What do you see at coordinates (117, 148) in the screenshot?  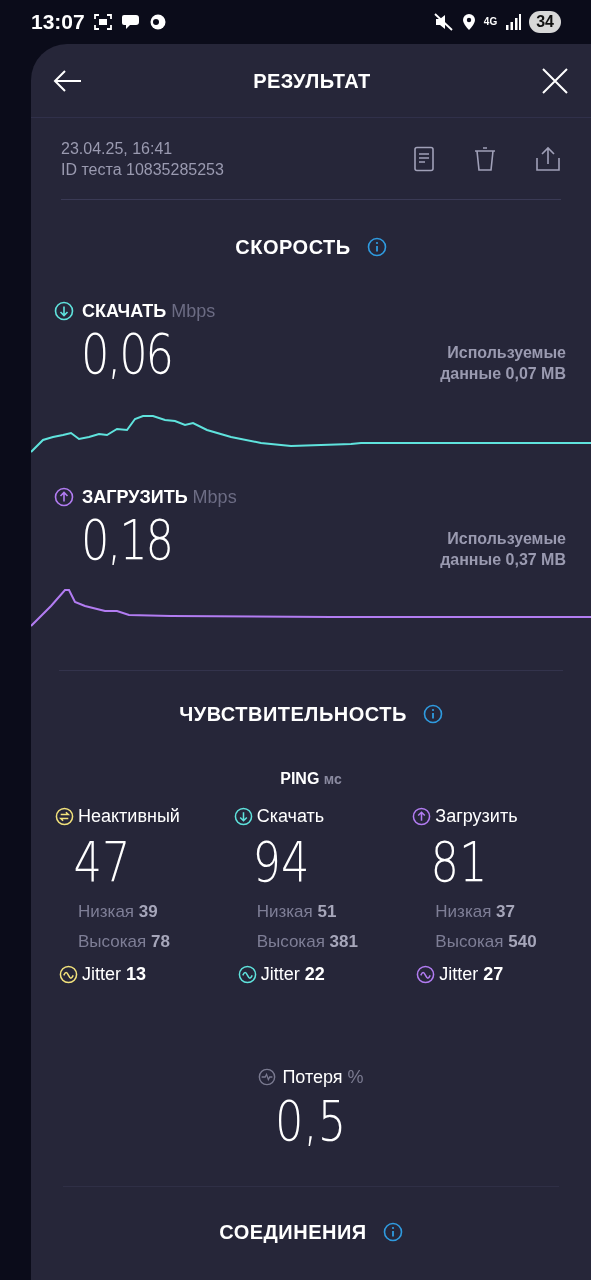 I see `test-date: 23.04.25, 16:41` at bounding box center [117, 148].